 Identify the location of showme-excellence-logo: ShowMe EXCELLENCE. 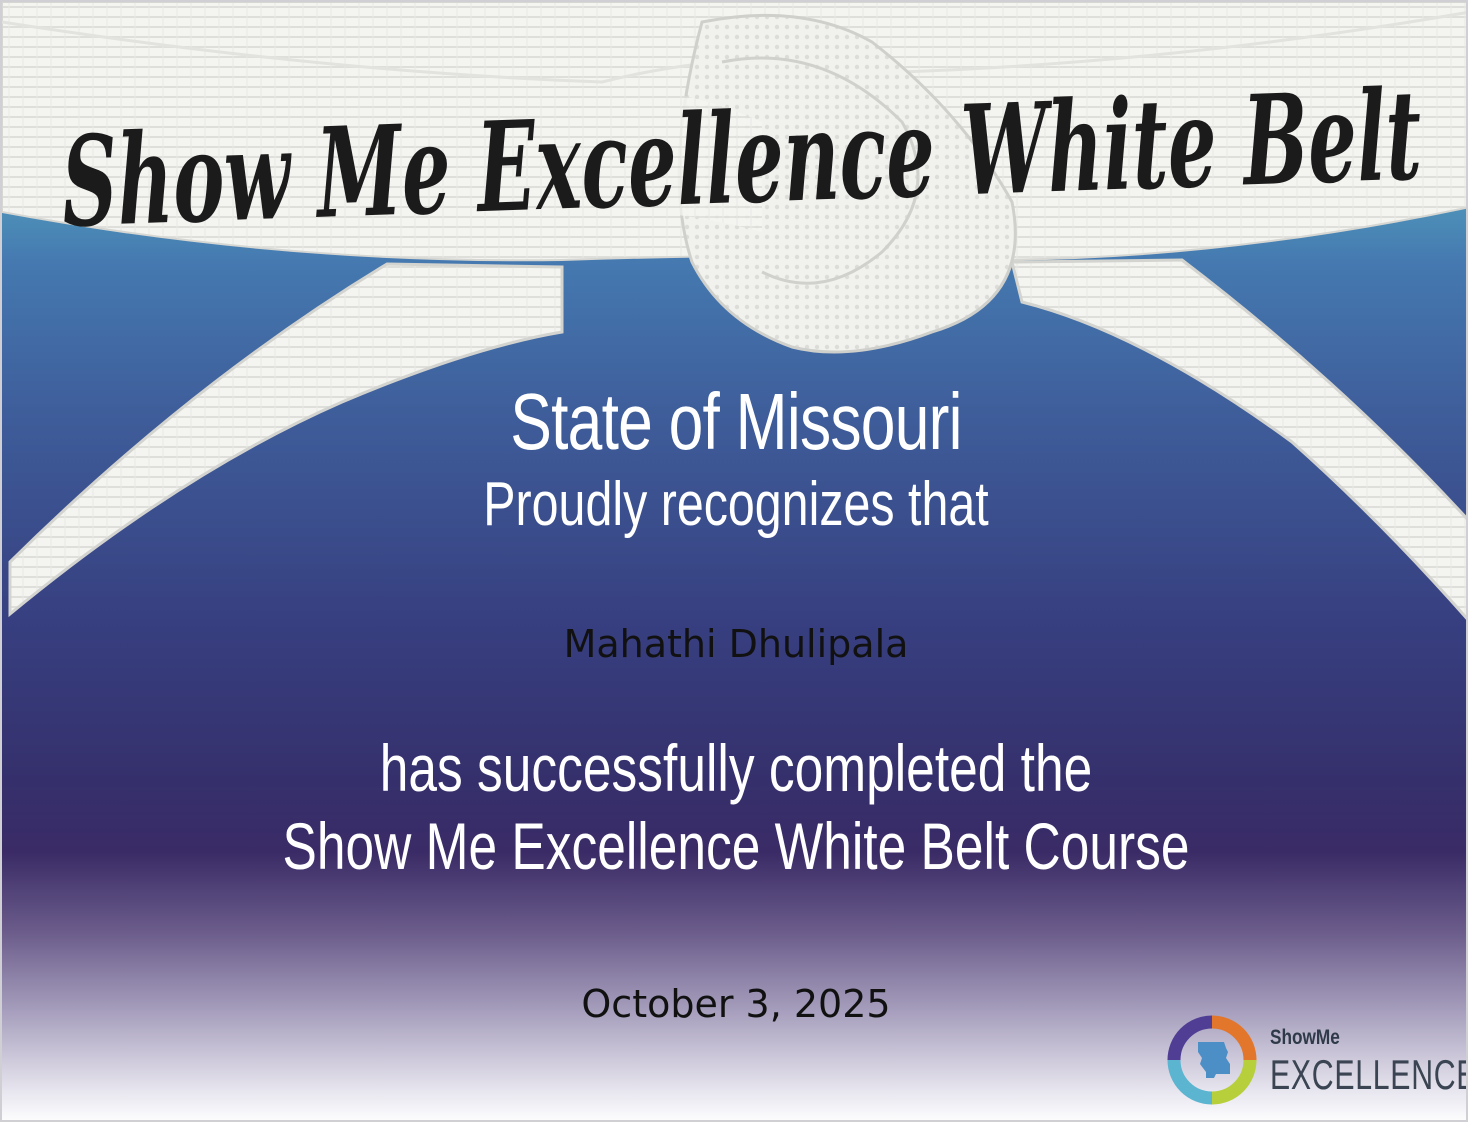
(1316, 1062).